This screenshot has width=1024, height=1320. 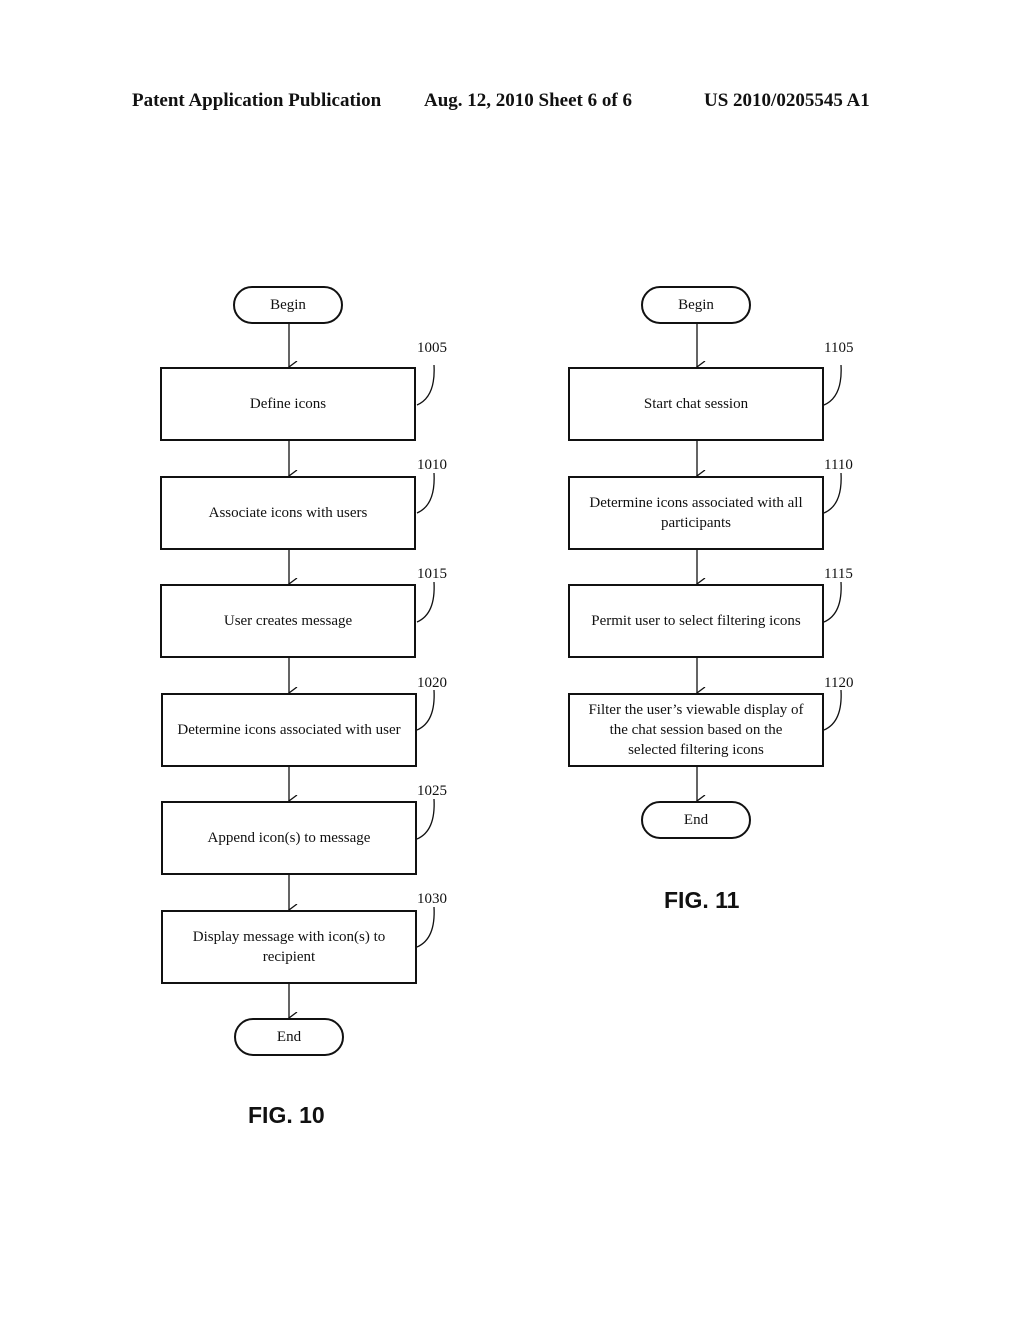 What do you see at coordinates (839, 348) in the screenshot?
I see `fig11-ref-1105: 1105` at bounding box center [839, 348].